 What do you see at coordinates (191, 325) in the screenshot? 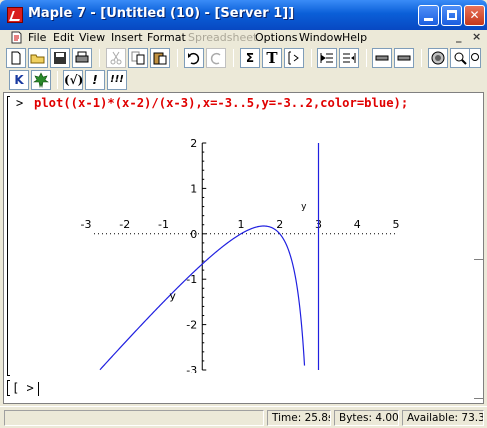
I see `y-tick-label: -2` at bounding box center [191, 325].